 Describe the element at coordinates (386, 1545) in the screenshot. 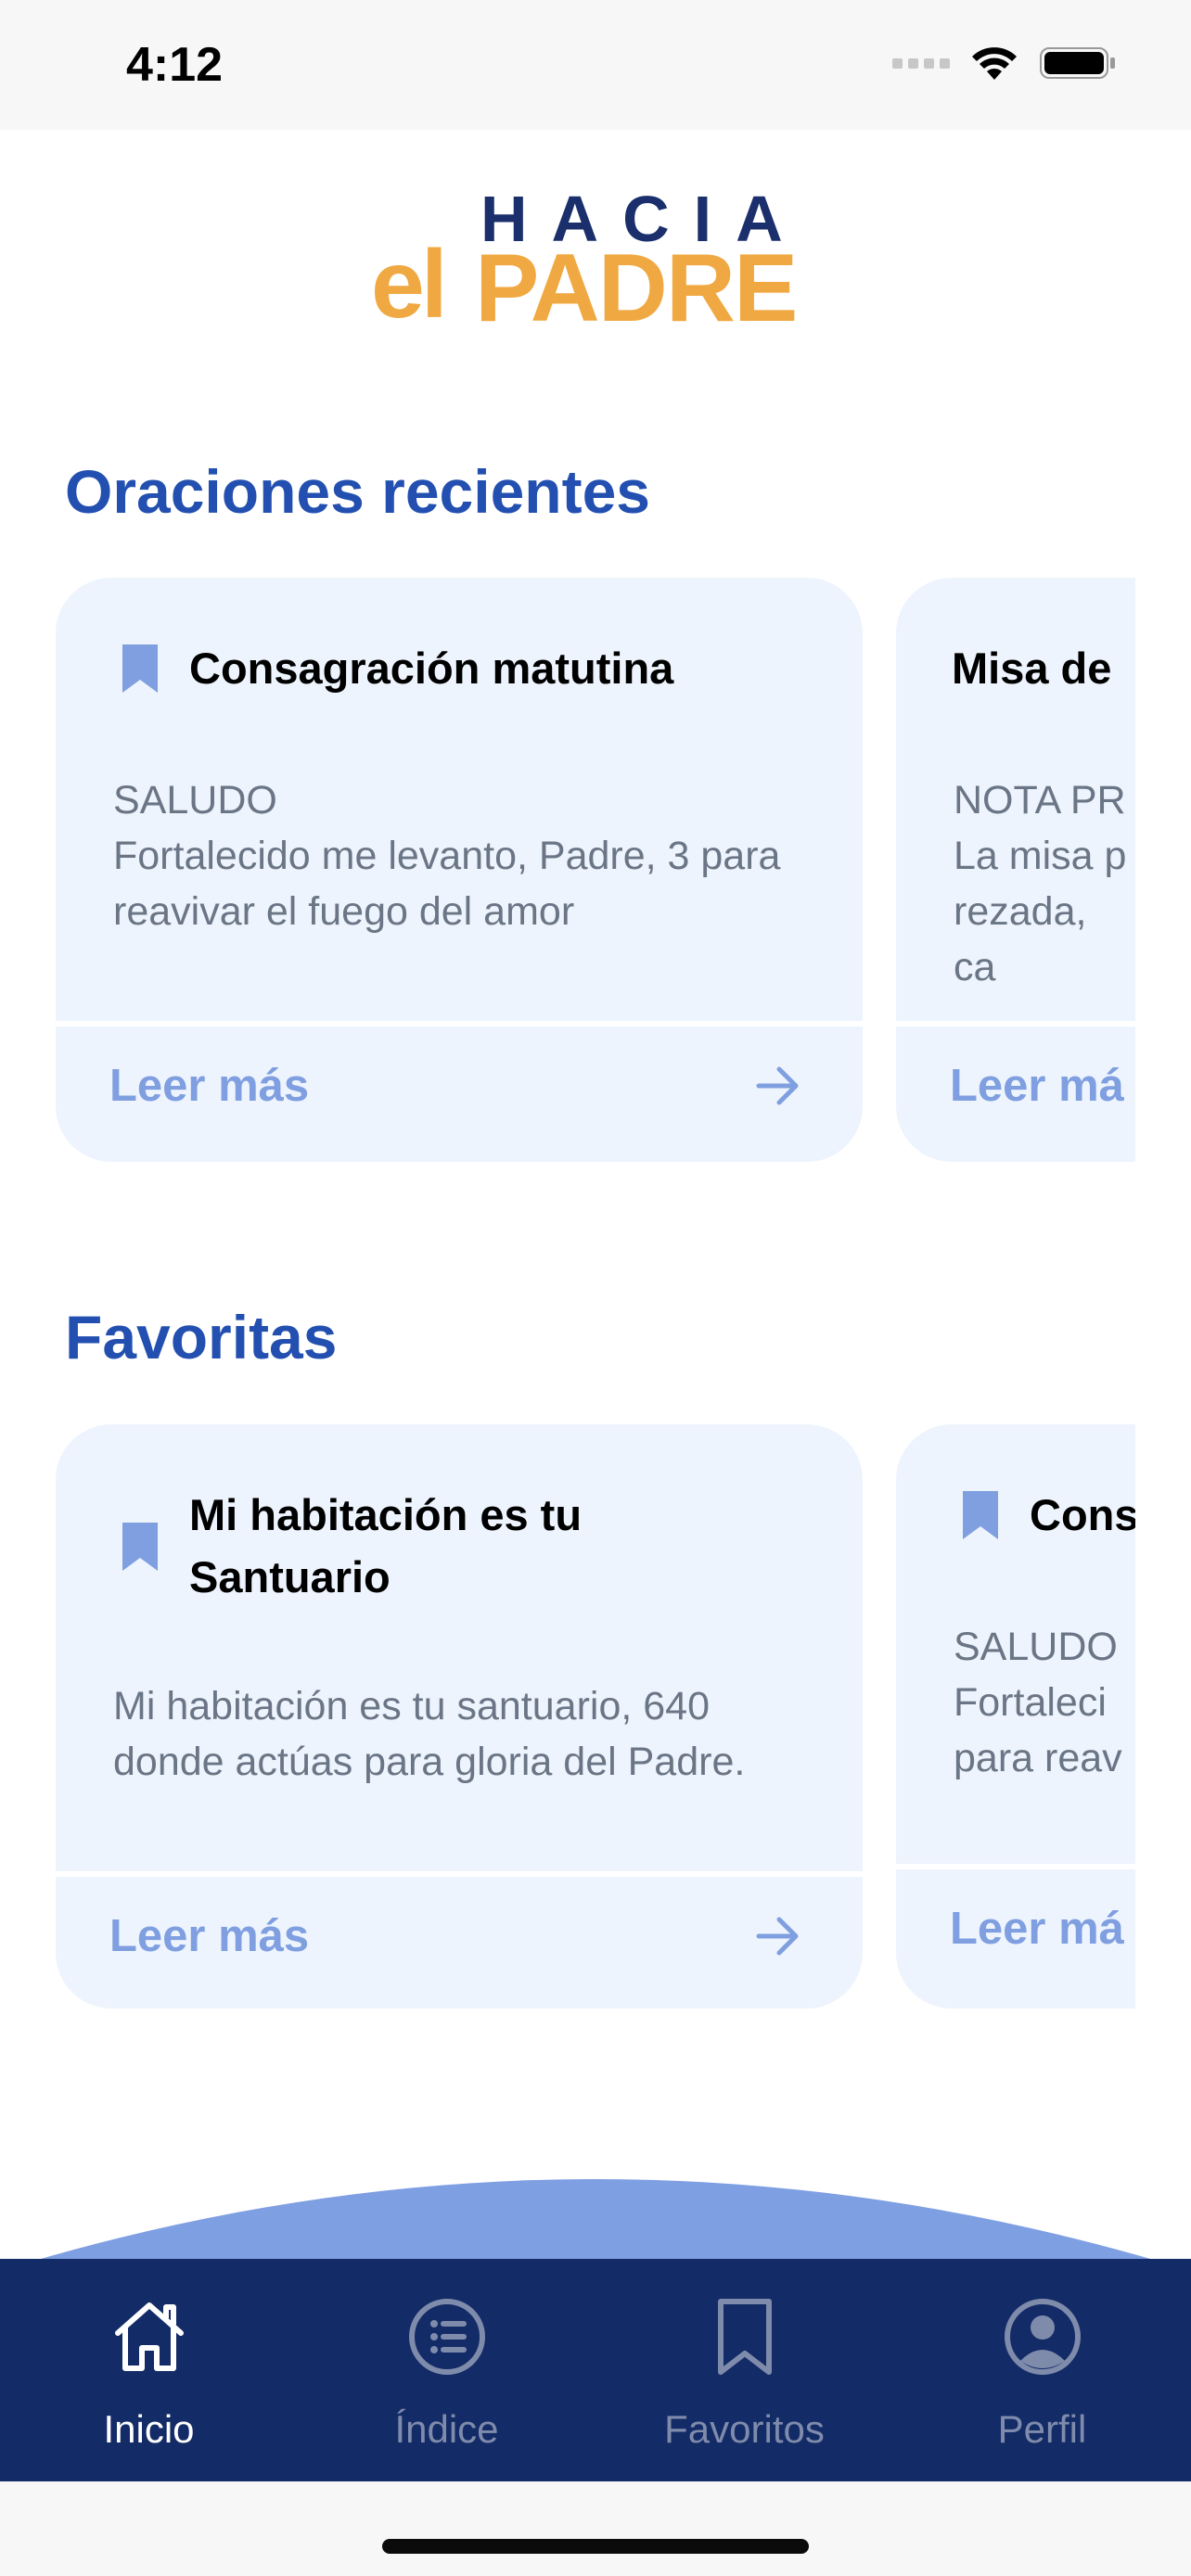

I see `card-title: Mi habitación es tu Santuario` at that location.